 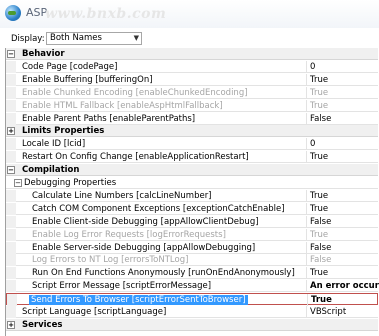 I want to click on property-name: Script Language [scriptLanguage], so click(x=94, y=312).